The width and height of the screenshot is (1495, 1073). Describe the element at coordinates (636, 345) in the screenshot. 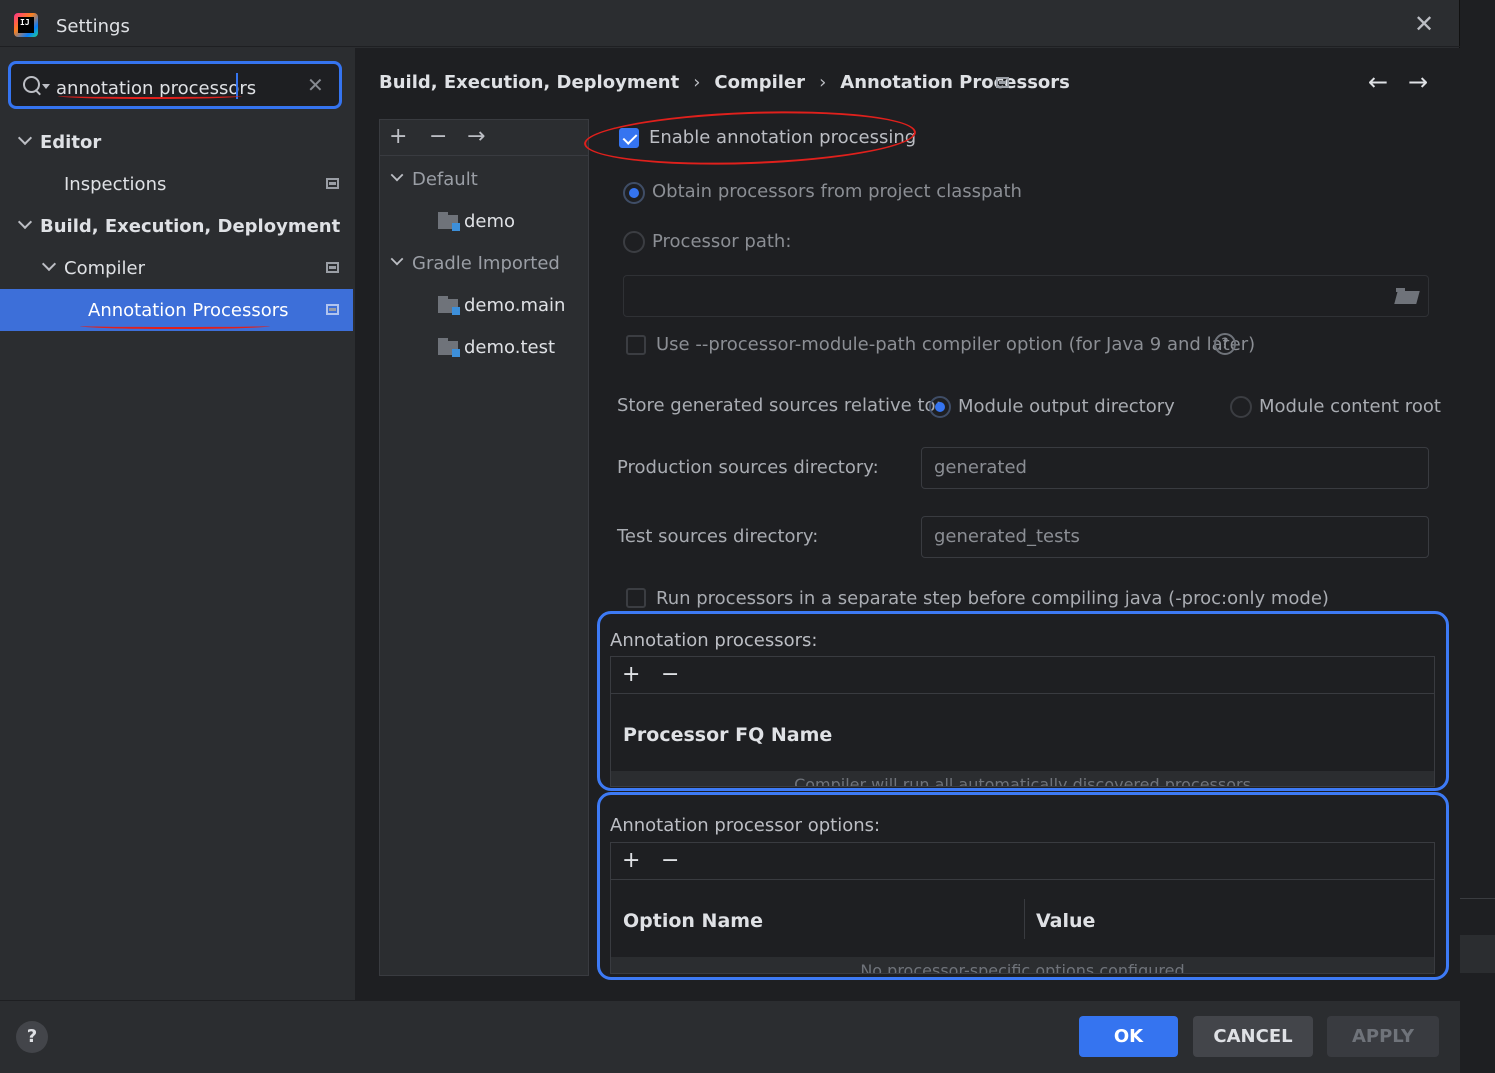

I see `use-processor-module-path-checkbox` at that location.